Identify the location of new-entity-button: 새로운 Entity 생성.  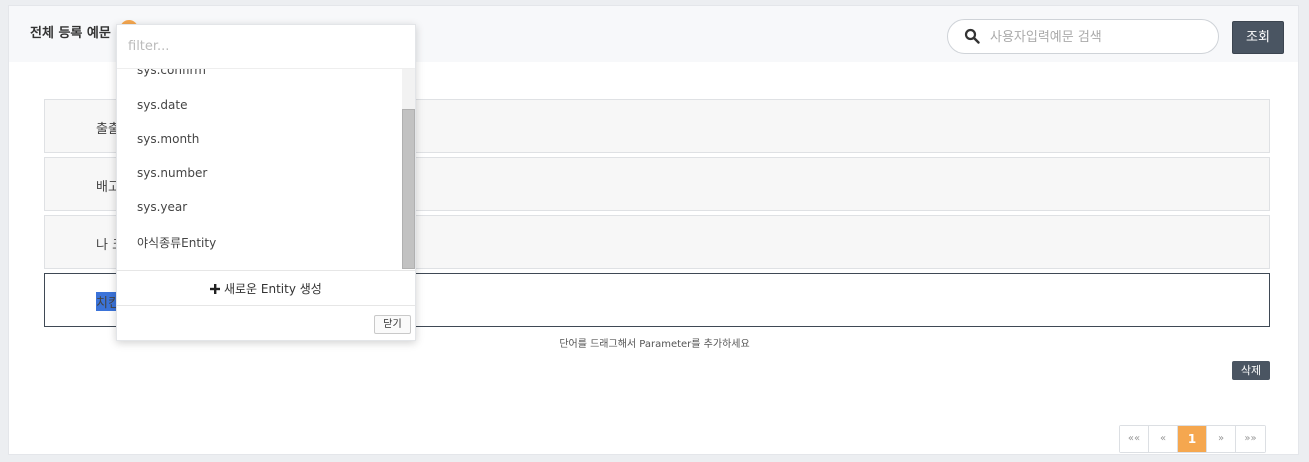
(266, 288).